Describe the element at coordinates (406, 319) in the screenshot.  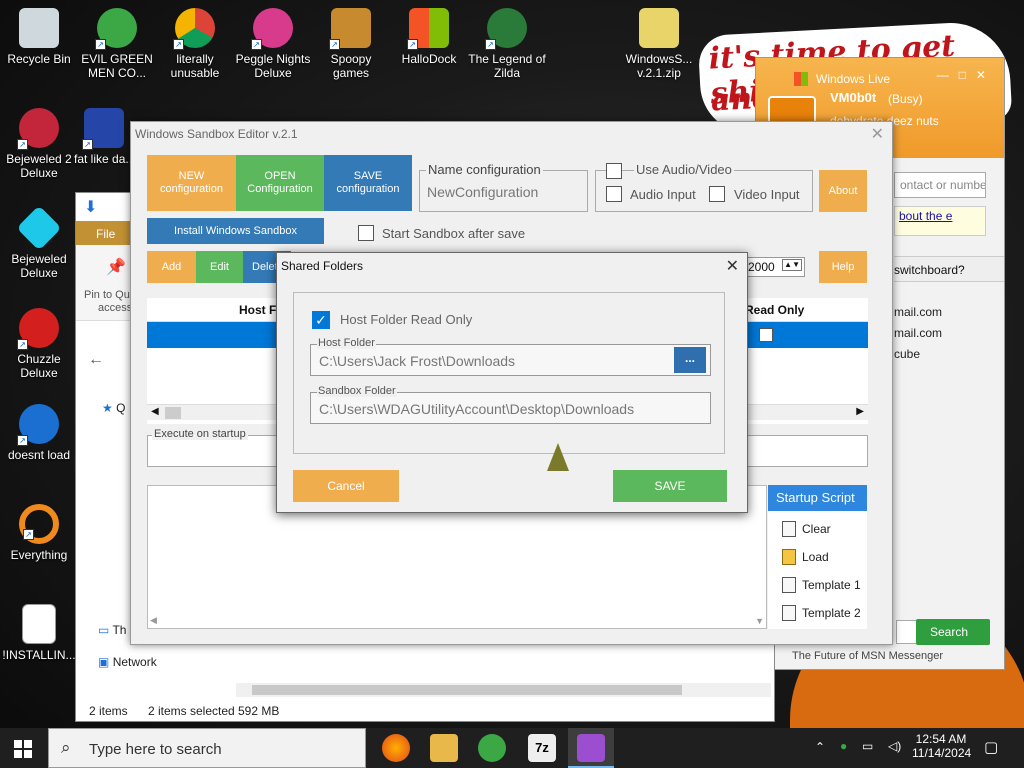
I see `read-only-label: Host Folder Read Only` at that location.